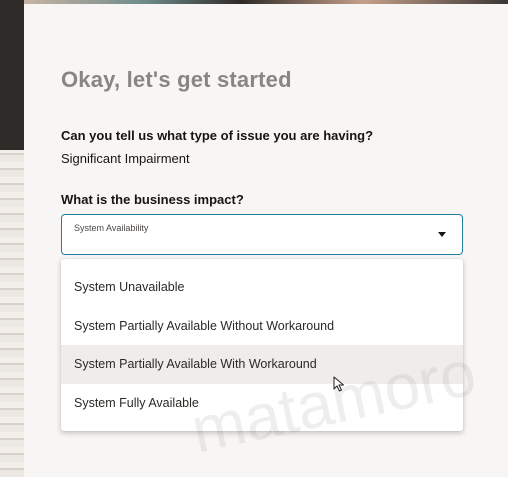  What do you see at coordinates (12, 313) in the screenshot?
I see `background-textured-strip` at bounding box center [12, 313].